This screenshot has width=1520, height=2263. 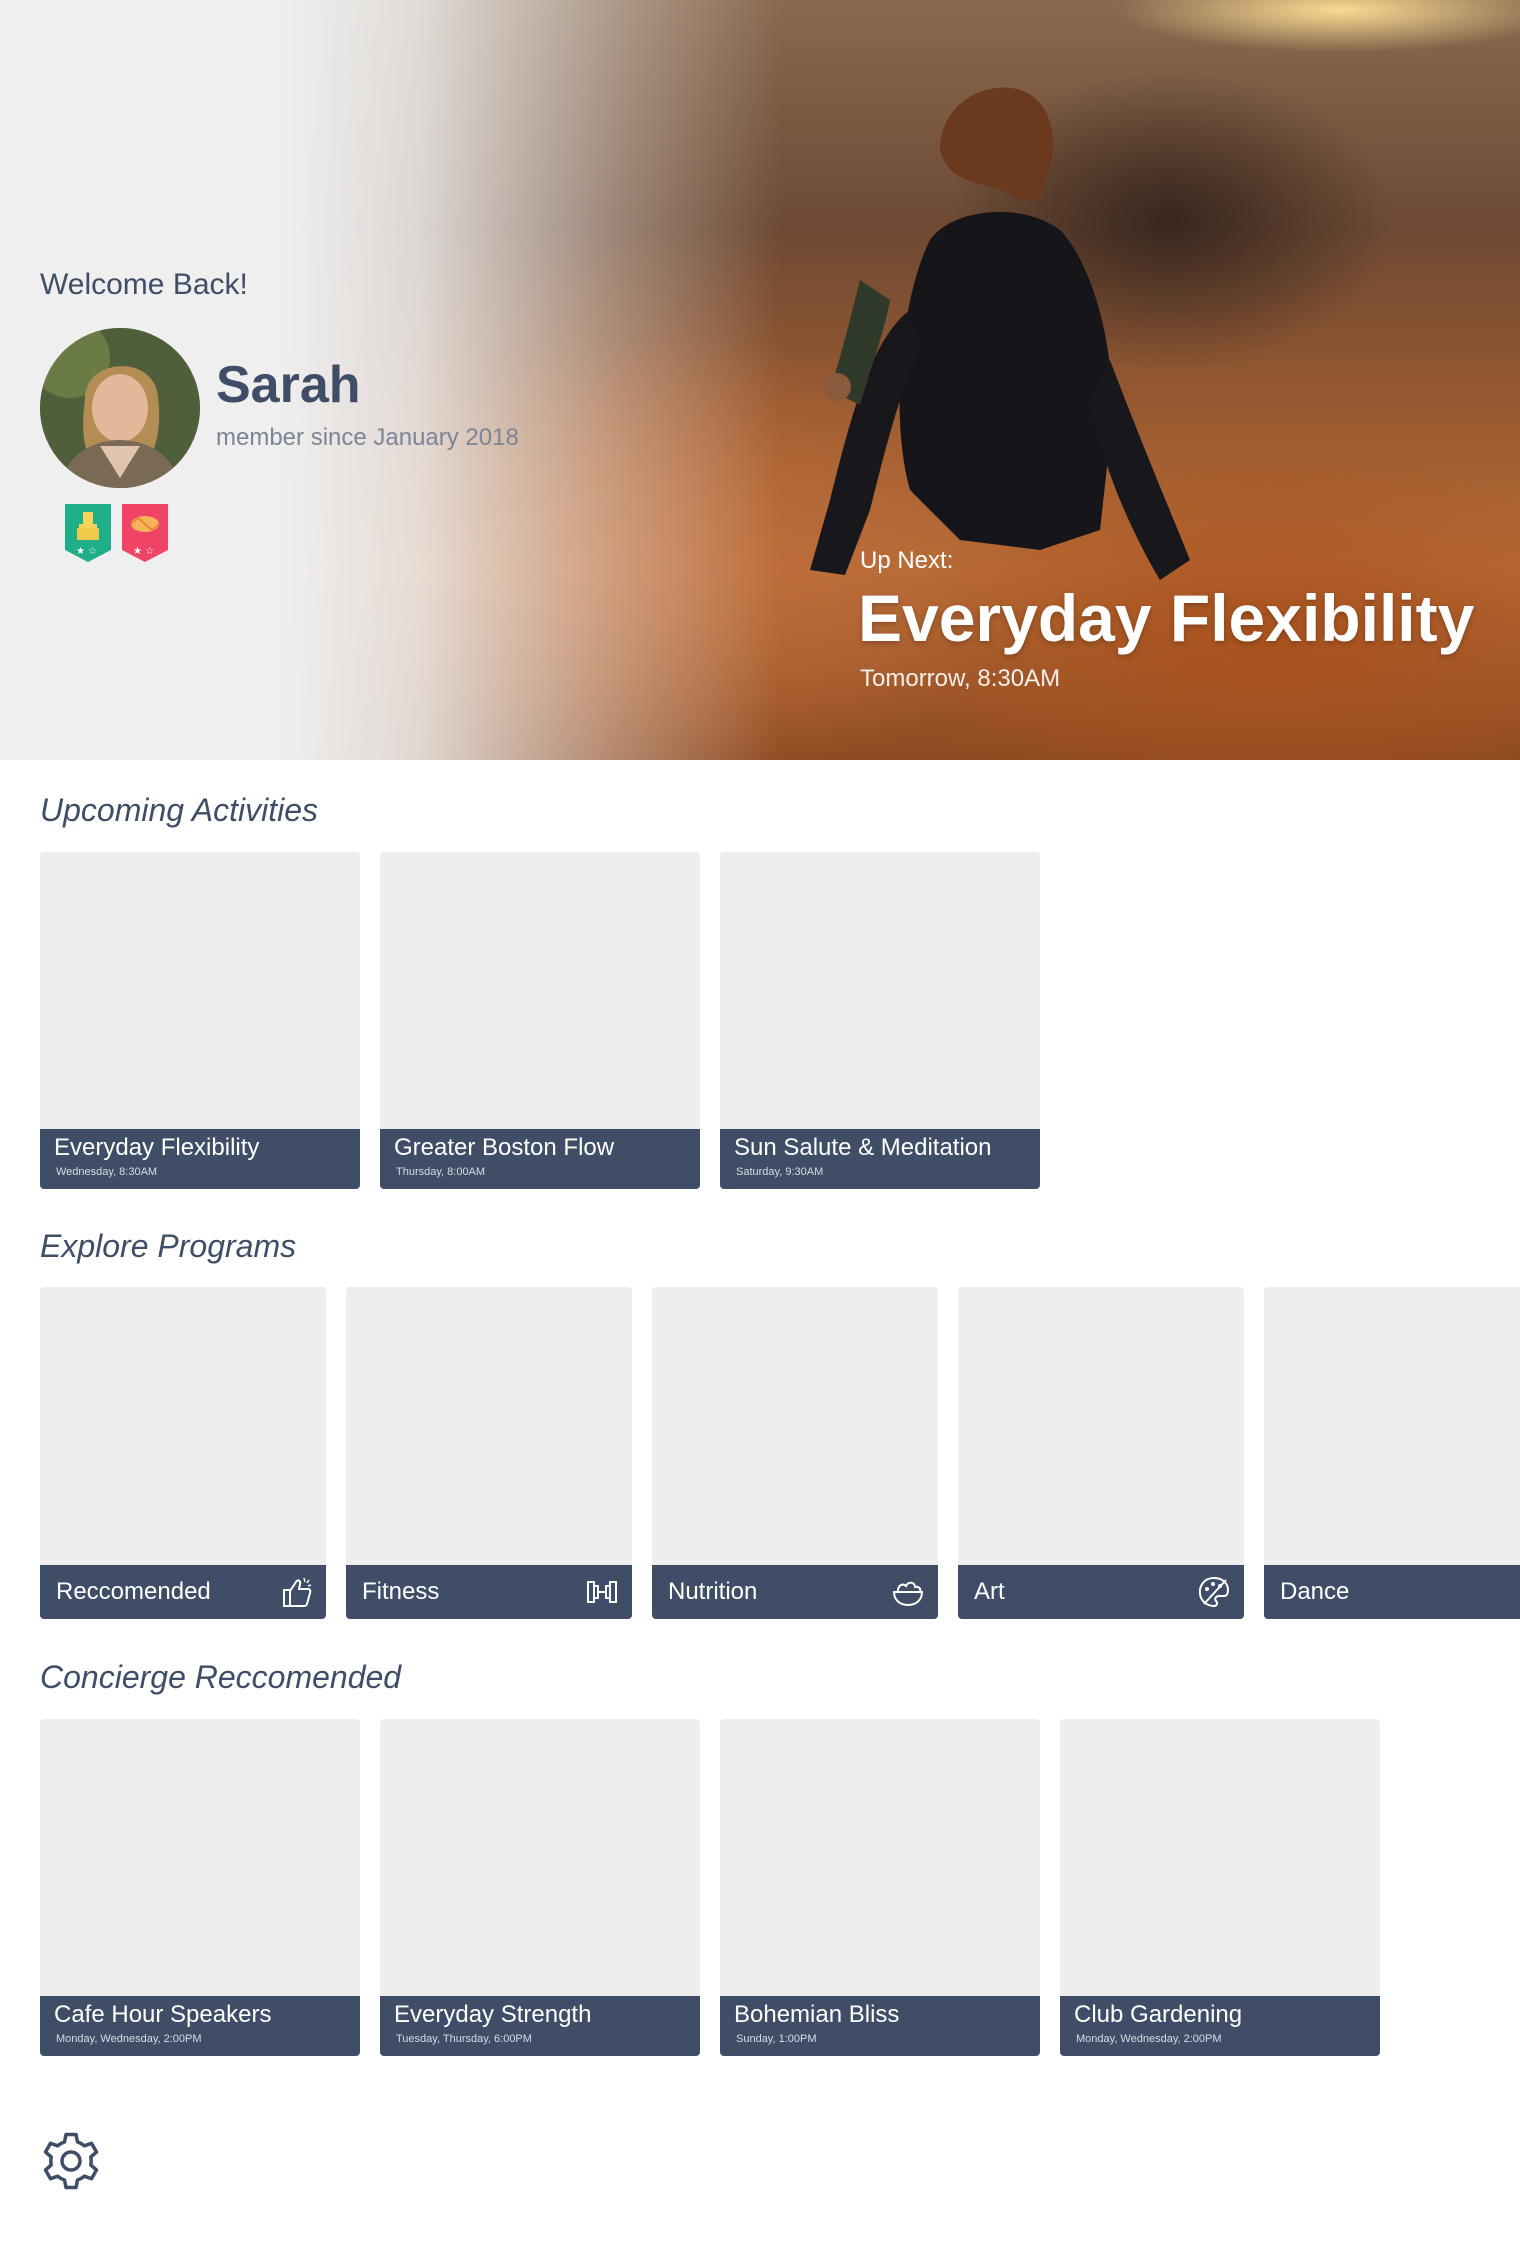 What do you see at coordinates (1315, 1591) in the screenshot?
I see `program-title: Dance` at bounding box center [1315, 1591].